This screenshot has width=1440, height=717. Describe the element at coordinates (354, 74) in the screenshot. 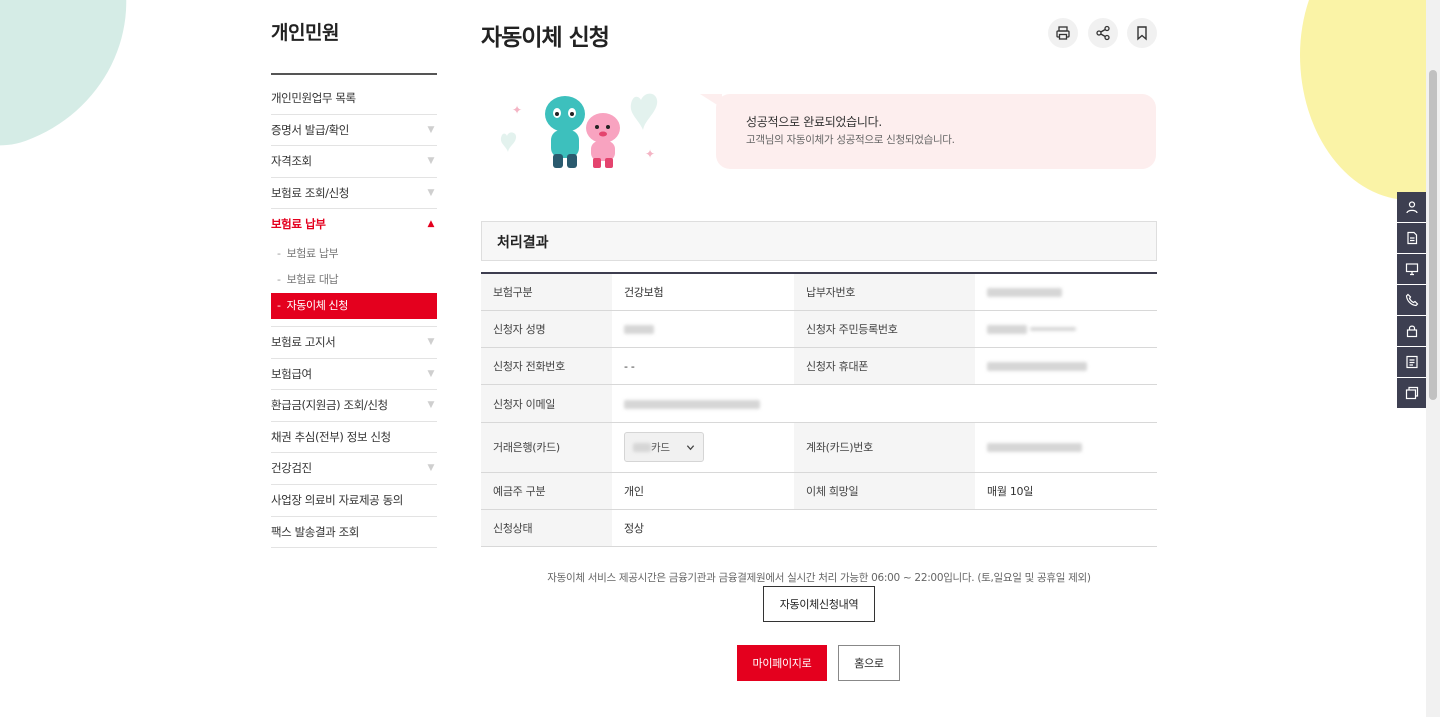

I see `sidebar-divider` at that location.